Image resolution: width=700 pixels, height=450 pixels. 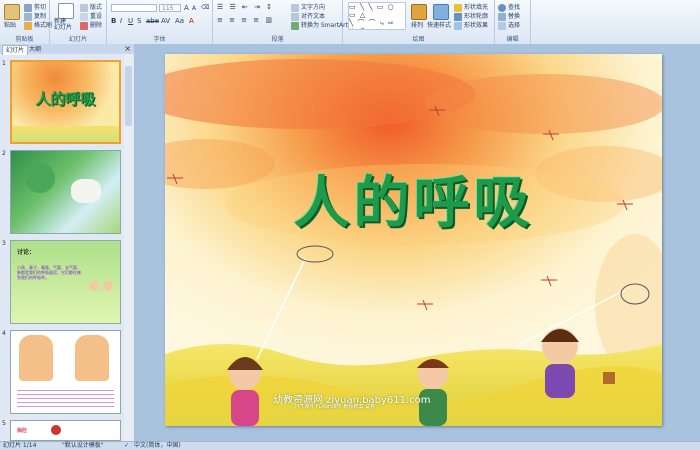 What do you see at coordinates (96, 16) in the screenshot?
I see `reset-label: 重设` at bounding box center [96, 16].